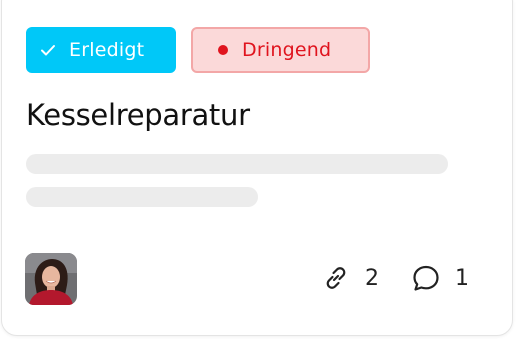  What do you see at coordinates (223, 50) in the screenshot?
I see `dot-icon` at bounding box center [223, 50].